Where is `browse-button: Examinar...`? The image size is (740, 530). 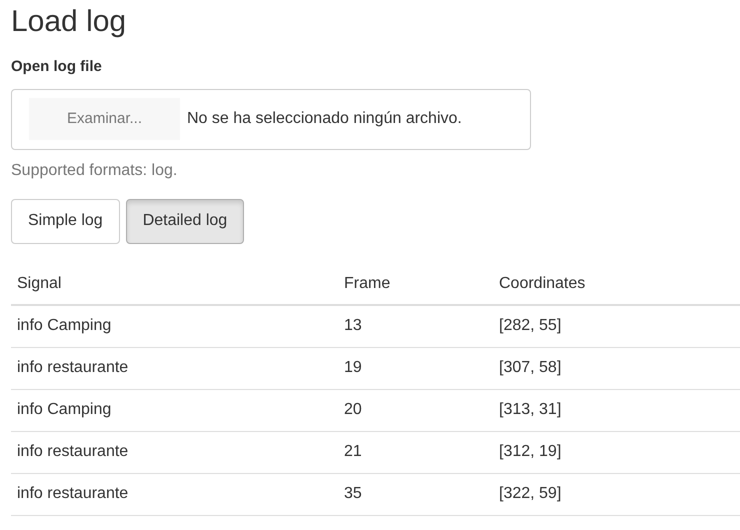 browse-button: Examinar... is located at coordinates (104, 119).